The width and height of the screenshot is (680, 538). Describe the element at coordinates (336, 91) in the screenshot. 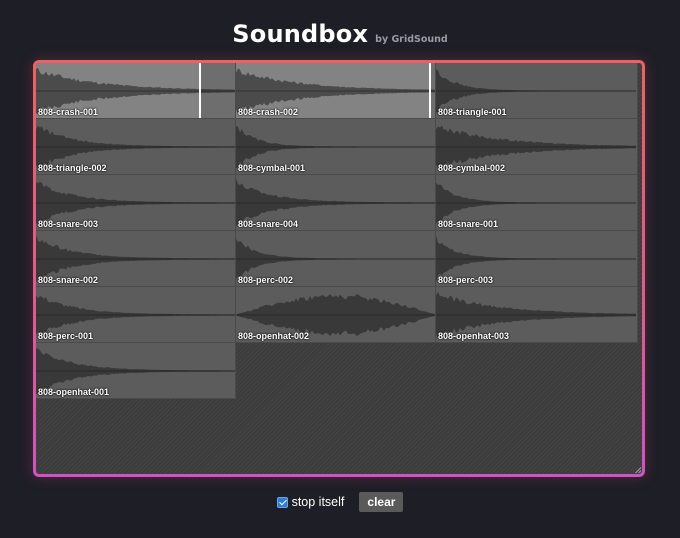

I see `sample-pad: 808-crash-002` at that location.